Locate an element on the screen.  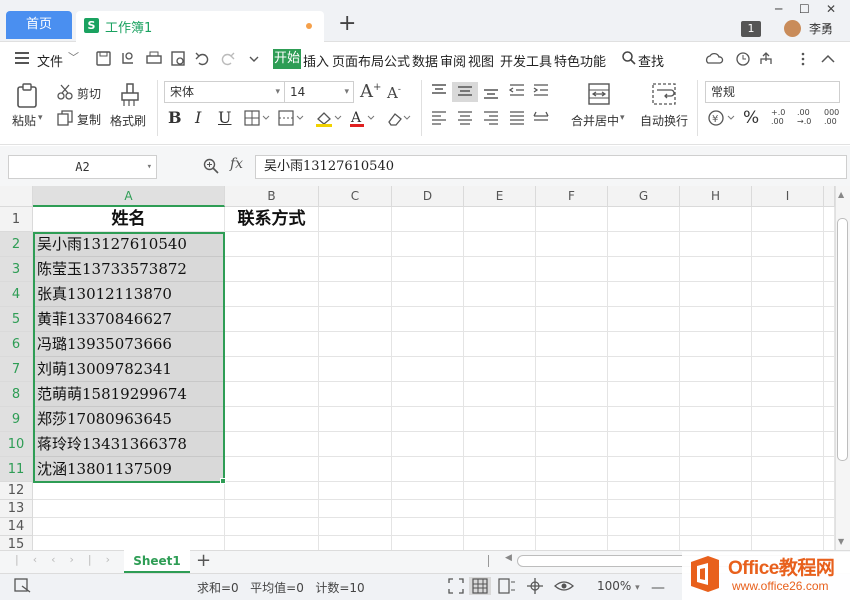
menu-formula: 公式 is located at coordinates (397, 60).